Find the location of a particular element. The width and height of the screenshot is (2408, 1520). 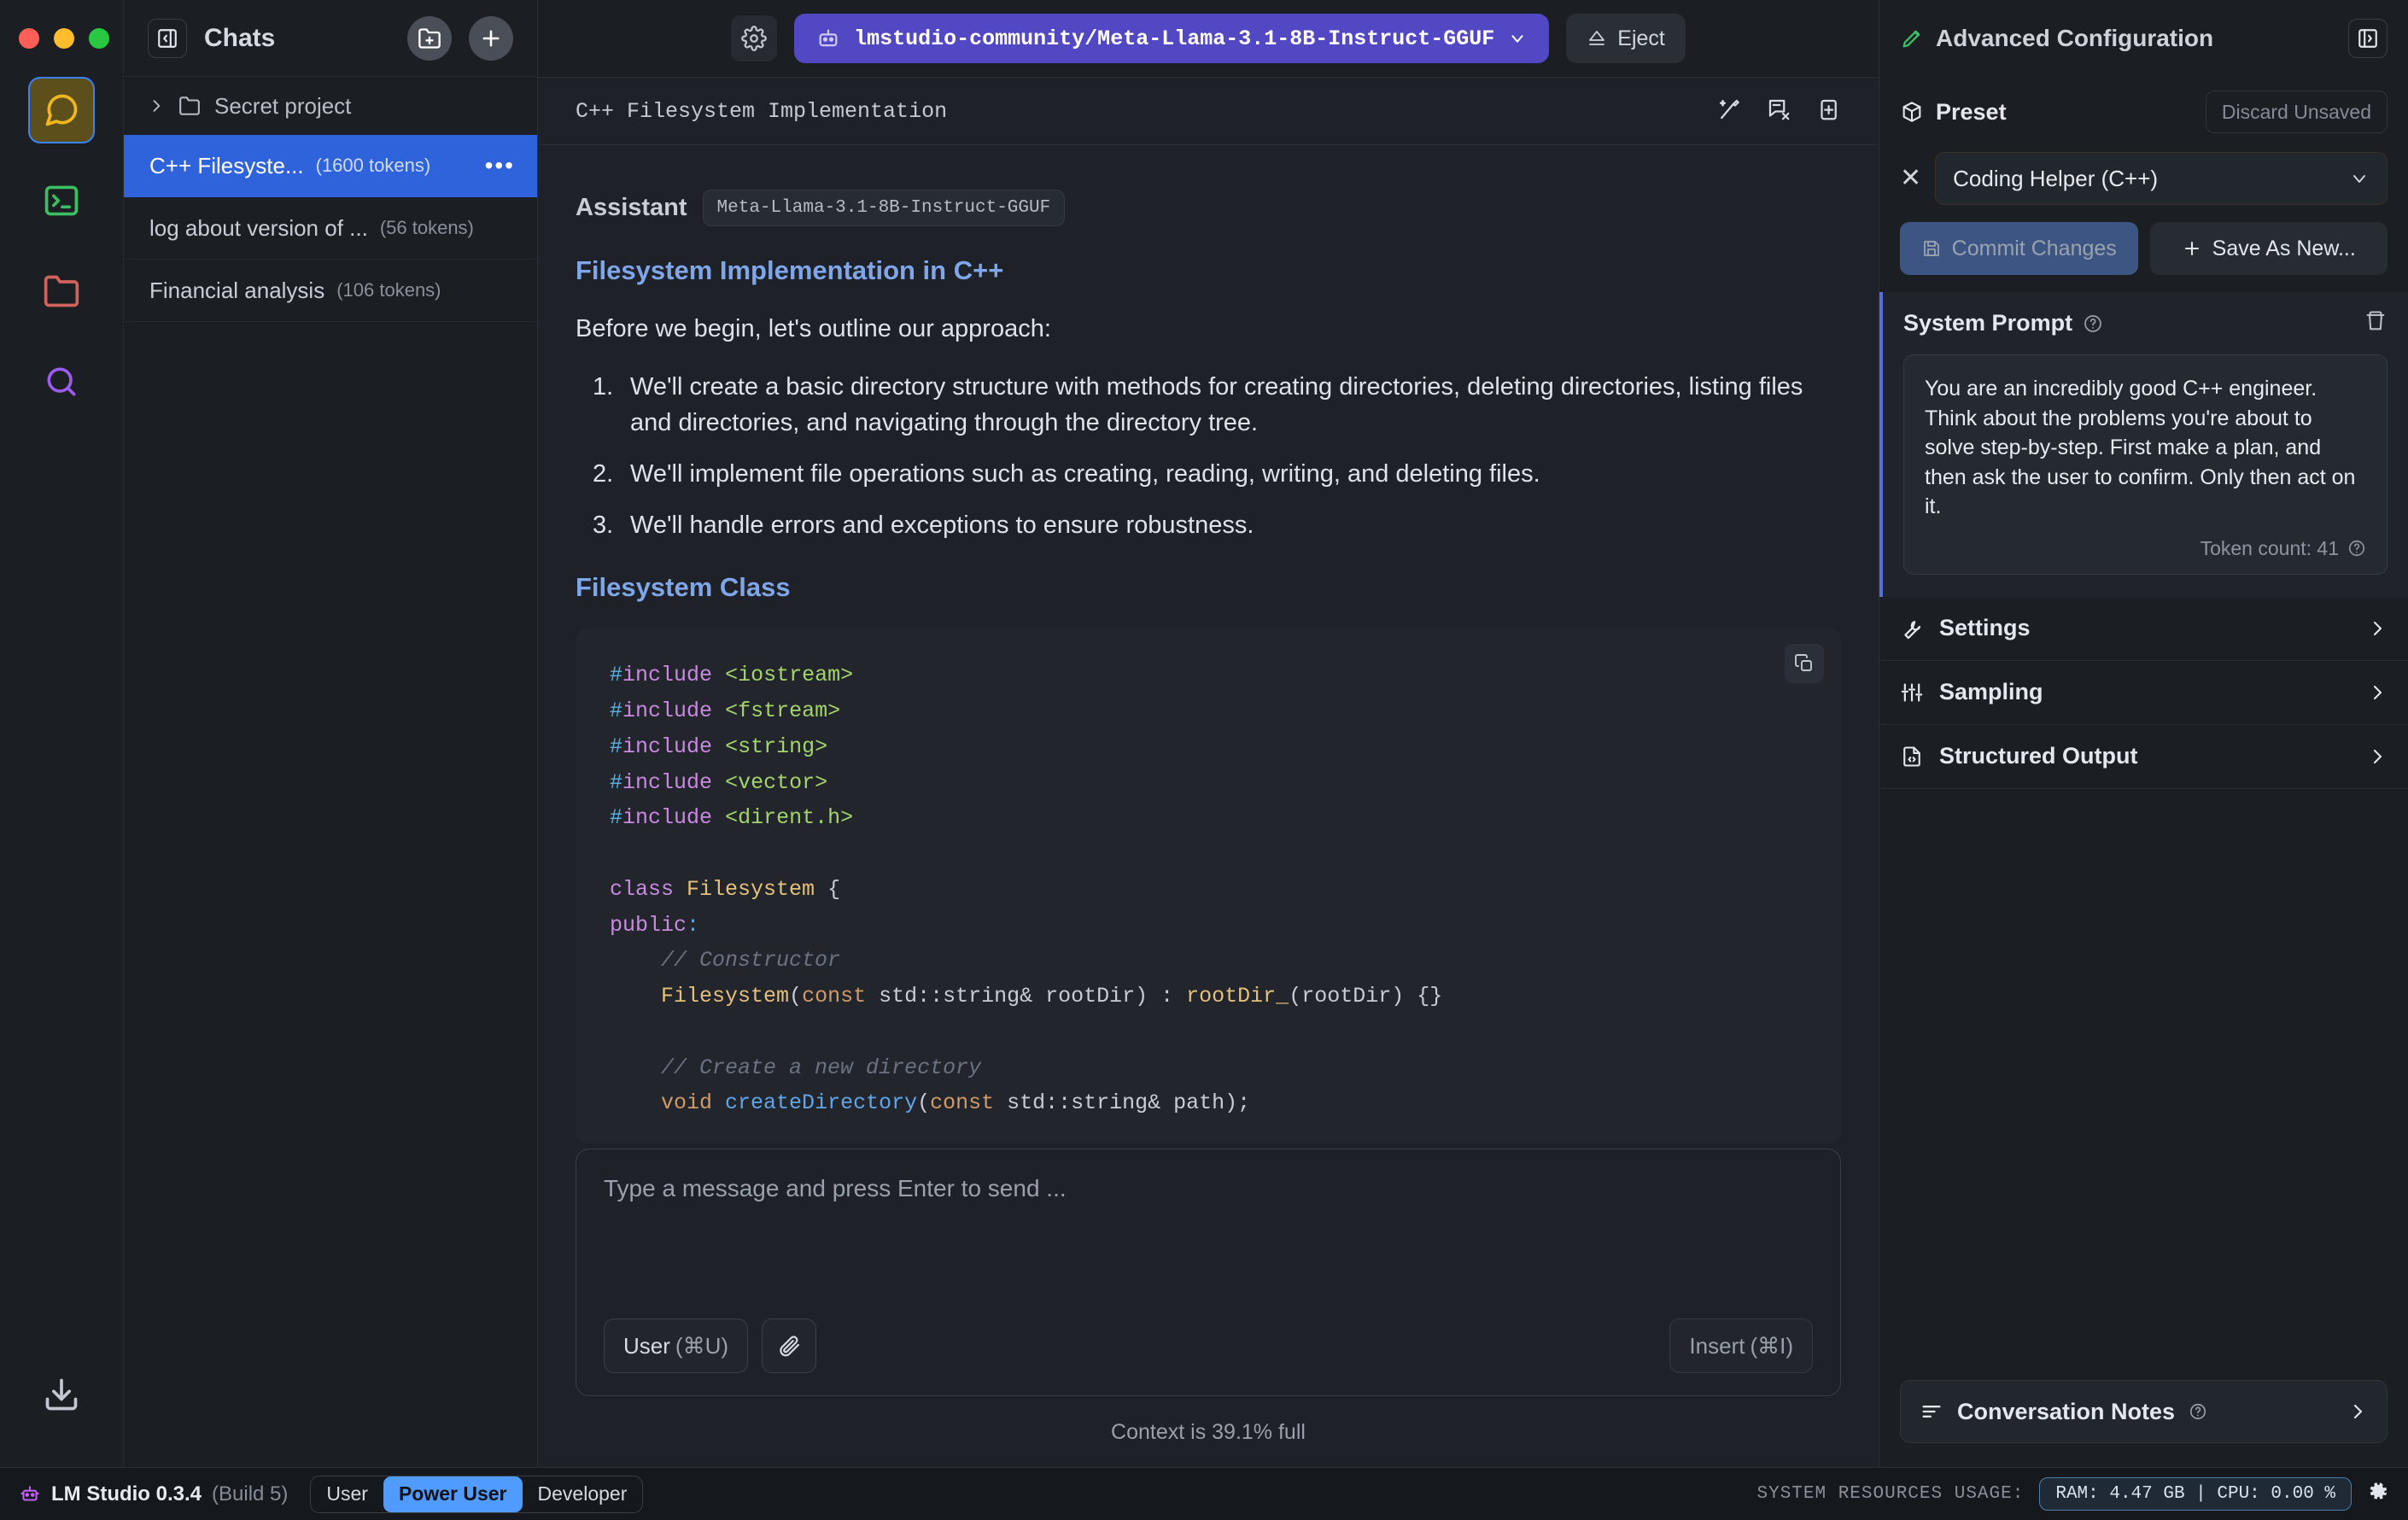

terminal-icon is located at coordinates (61, 200).